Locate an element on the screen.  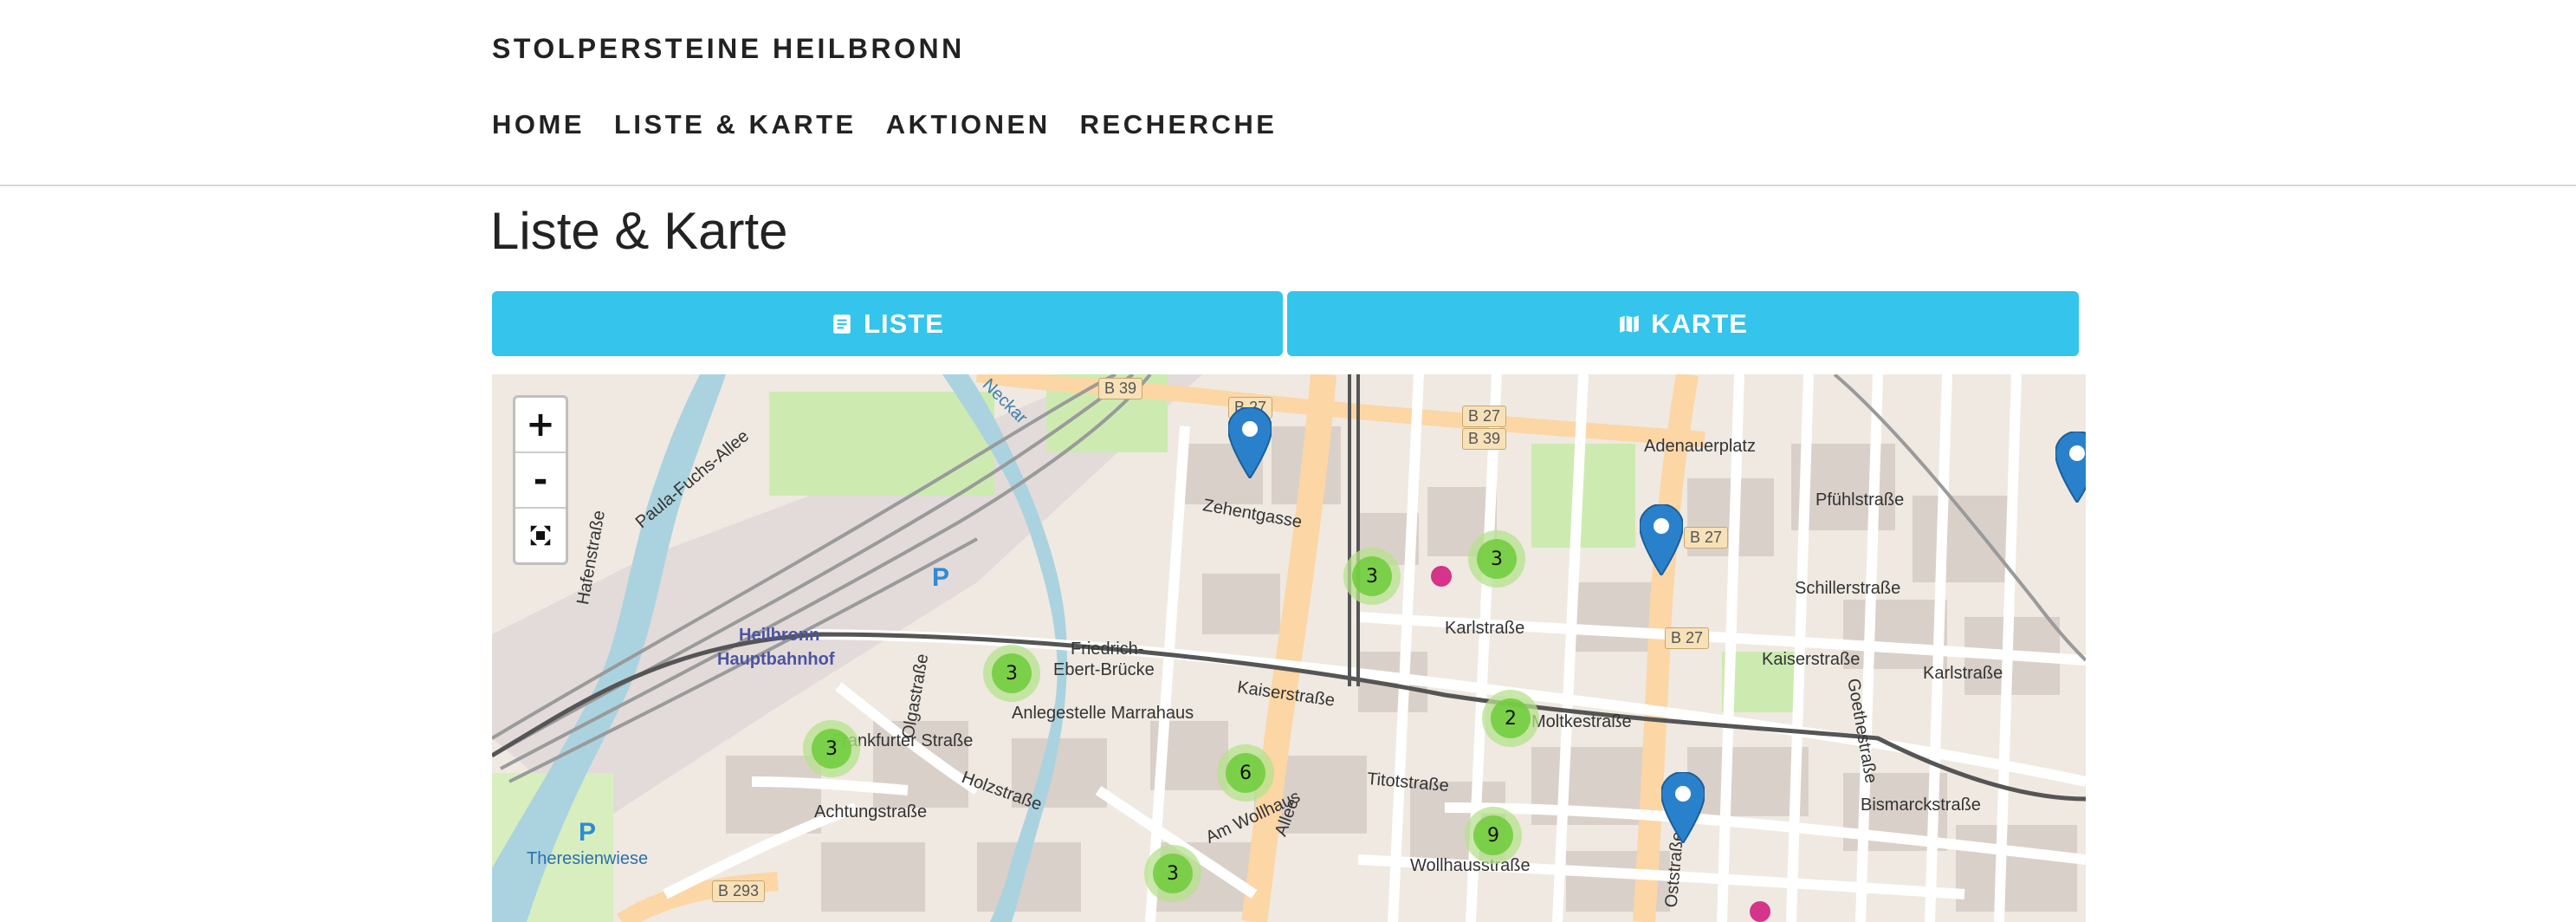
marker-cluster: 6 is located at coordinates (1245, 773).